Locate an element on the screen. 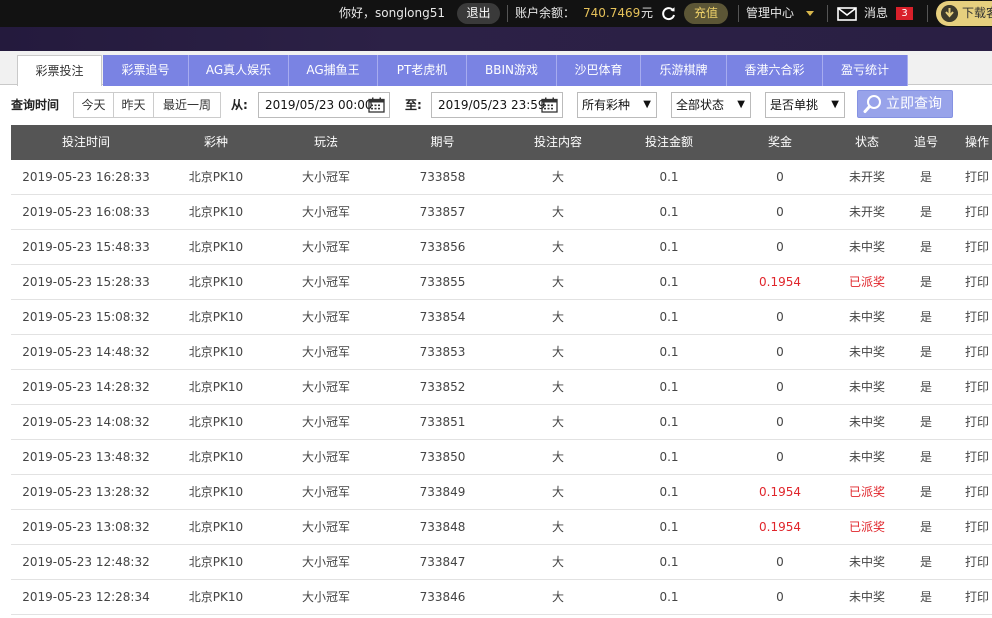  logout-button: 退出 is located at coordinates (478, 13).